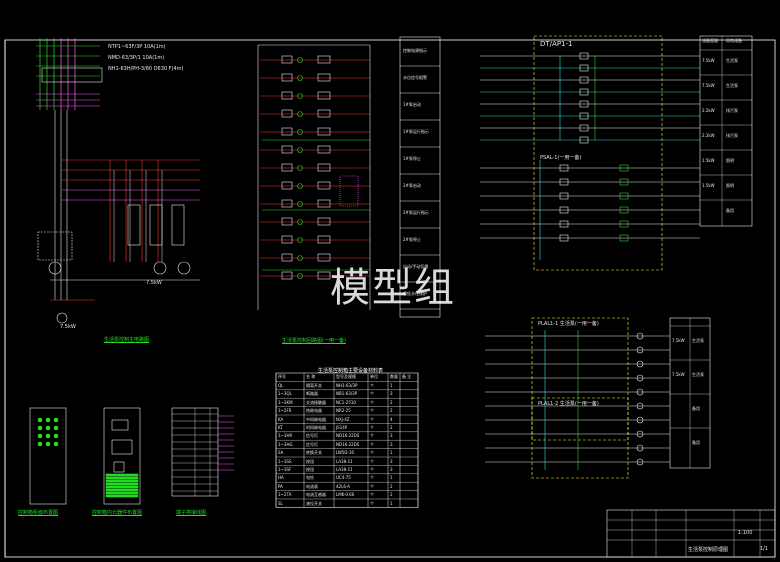  What do you see at coordinates (68, 327) in the screenshot?
I see `motor-power-label-2: 7.5kW` at bounding box center [68, 327].